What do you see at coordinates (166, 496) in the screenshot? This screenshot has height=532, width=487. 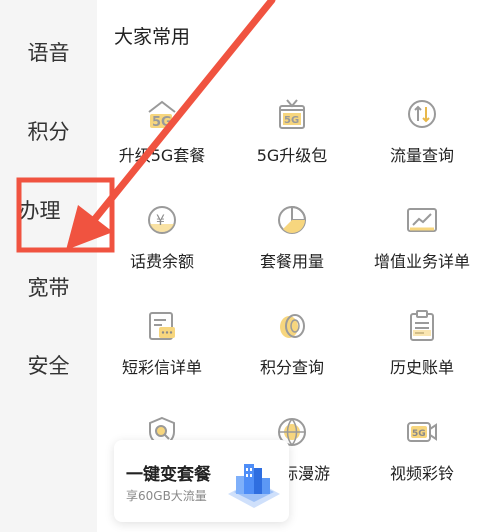 I see `promo-subtitle: 享60GB大流量` at bounding box center [166, 496].